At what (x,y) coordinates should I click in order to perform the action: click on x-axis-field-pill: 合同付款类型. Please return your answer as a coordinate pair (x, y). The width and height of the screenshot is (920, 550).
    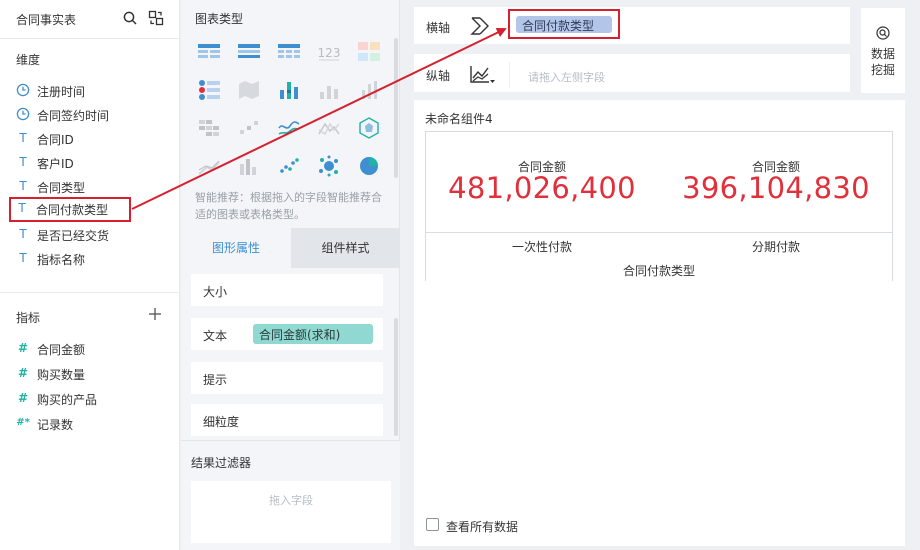
    Looking at the image, I should click on (564, 24).